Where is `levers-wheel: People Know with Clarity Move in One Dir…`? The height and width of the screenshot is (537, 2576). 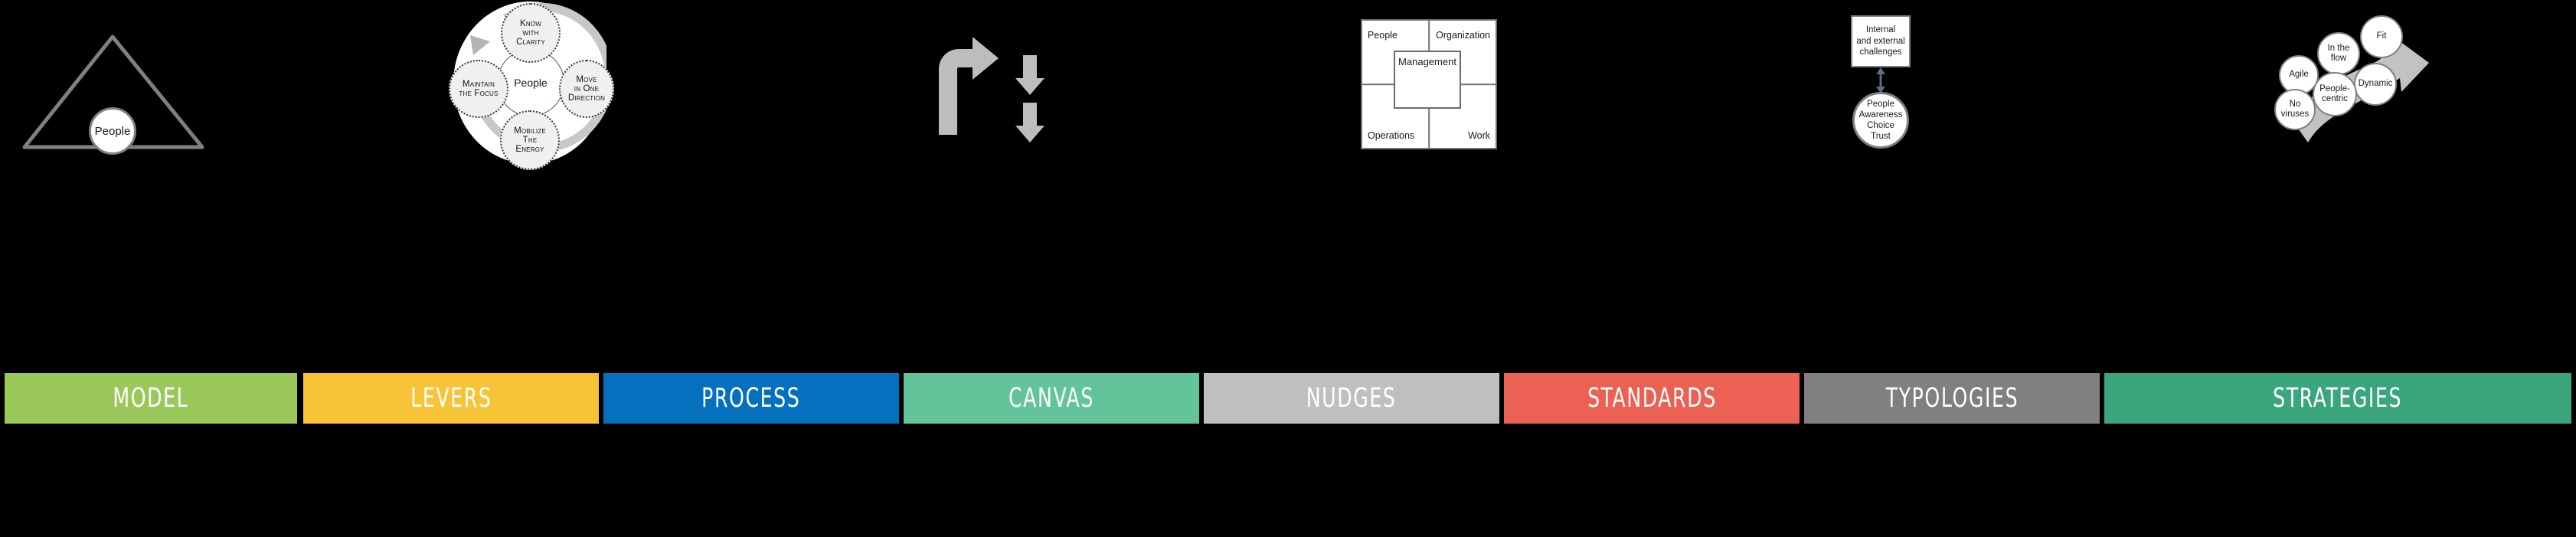
levers-wheel: People Know with Clarity Move in One Dir… is located at coordinates (531, 86).